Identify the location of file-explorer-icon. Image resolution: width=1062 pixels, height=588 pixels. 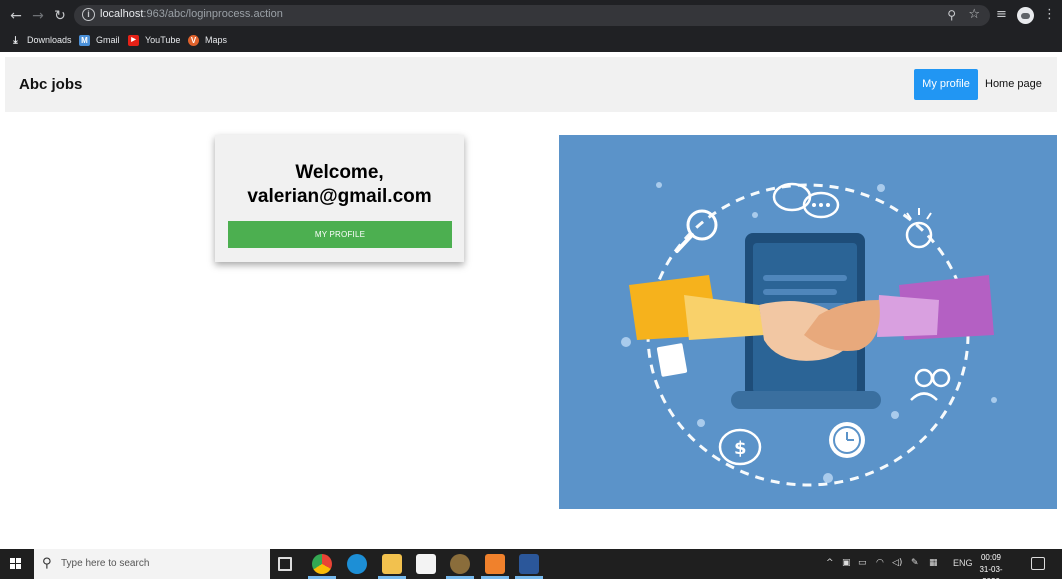
(392, 564).